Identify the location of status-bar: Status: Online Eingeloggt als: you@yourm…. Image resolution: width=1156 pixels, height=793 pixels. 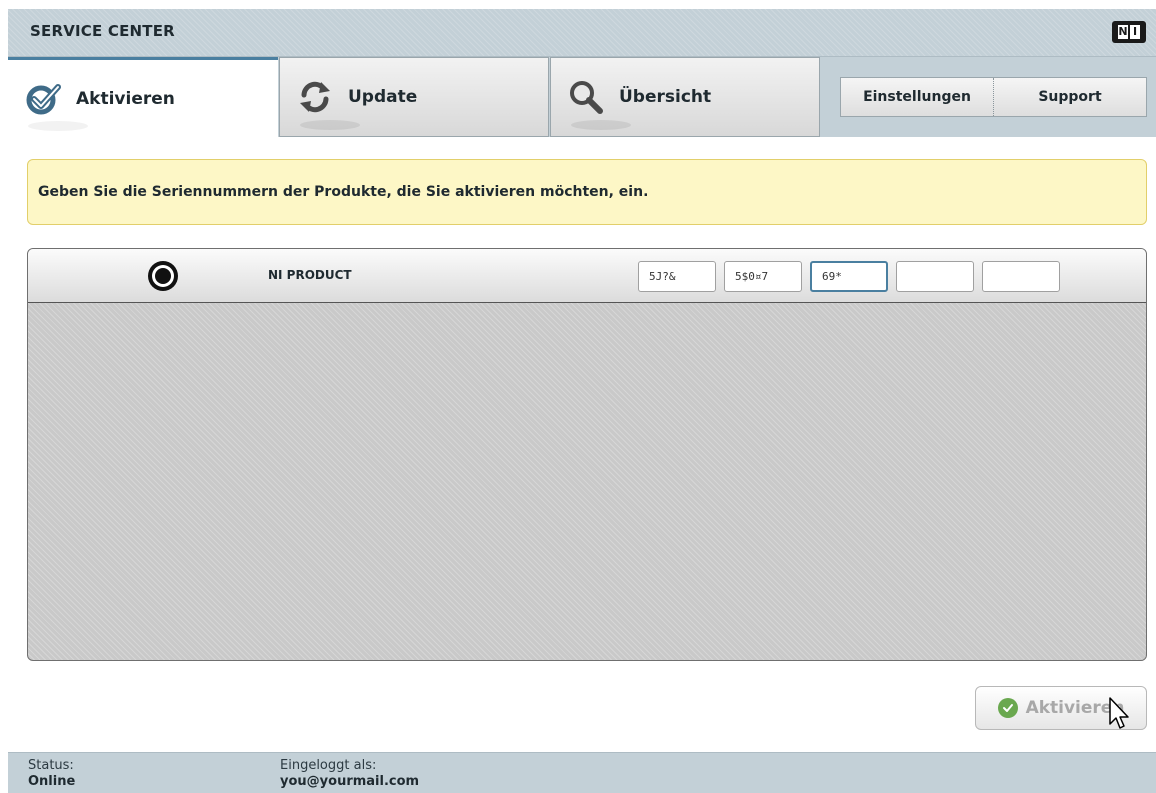
(582, 772).